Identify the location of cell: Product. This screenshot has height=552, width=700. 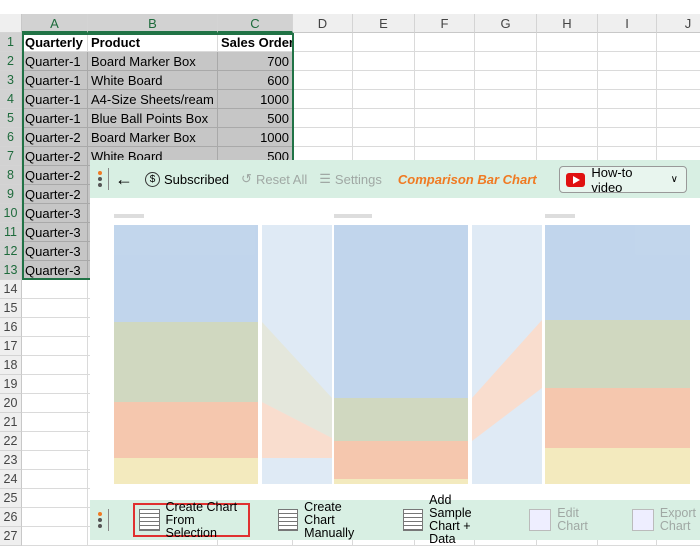
(153, 42).